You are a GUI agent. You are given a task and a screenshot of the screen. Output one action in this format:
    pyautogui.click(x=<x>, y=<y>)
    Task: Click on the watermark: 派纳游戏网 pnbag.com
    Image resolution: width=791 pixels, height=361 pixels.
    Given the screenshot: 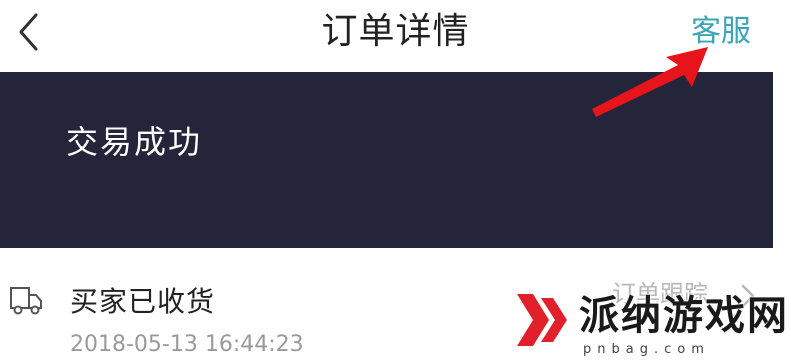 What is the action you would take?
    pyautogui.click(x=652, y=325)
    